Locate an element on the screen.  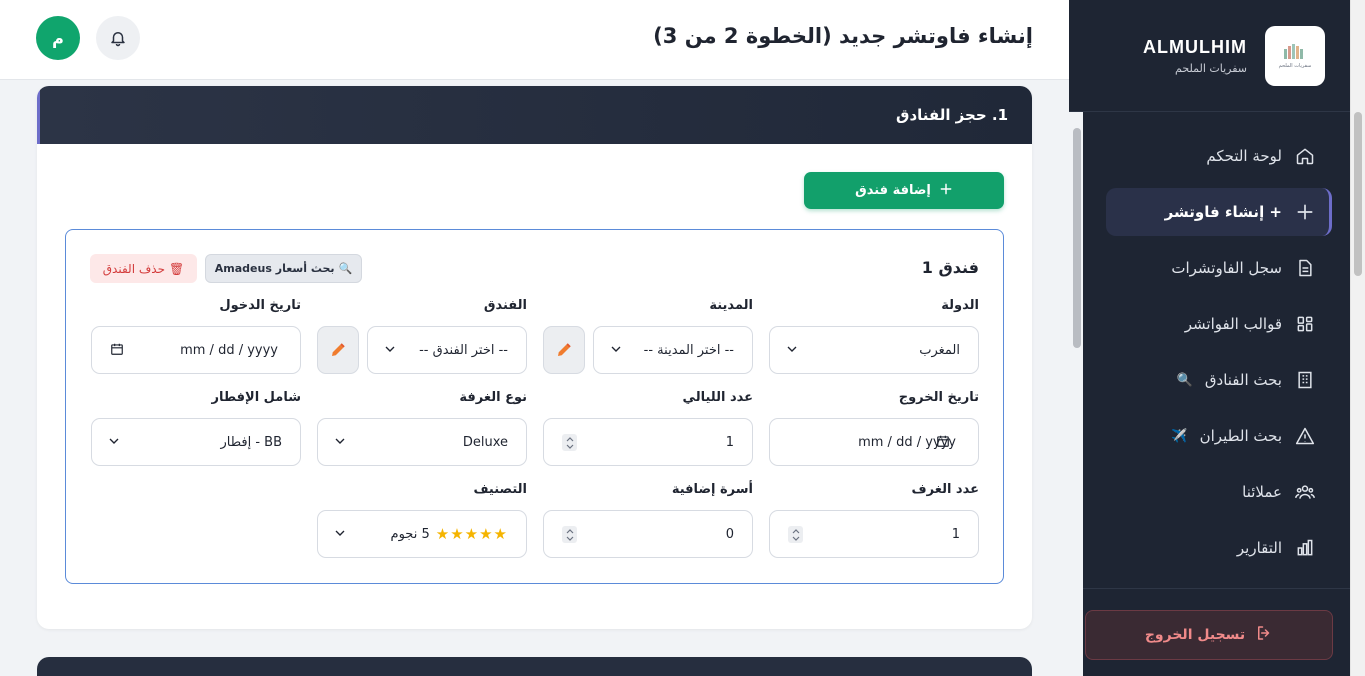
nights-stepper: 1 is located at coordinates (648, 442).